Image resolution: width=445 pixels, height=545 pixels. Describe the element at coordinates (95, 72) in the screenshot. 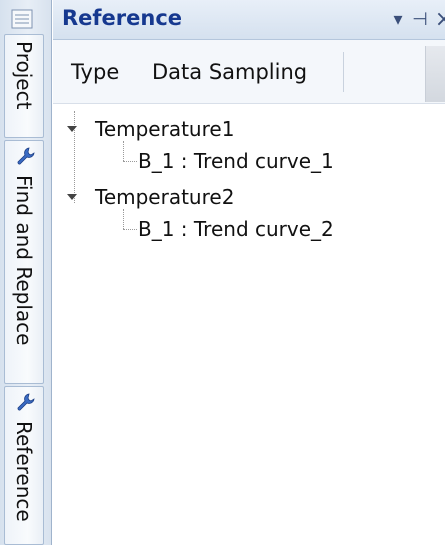

I see `type-column-button: Type` at that location.